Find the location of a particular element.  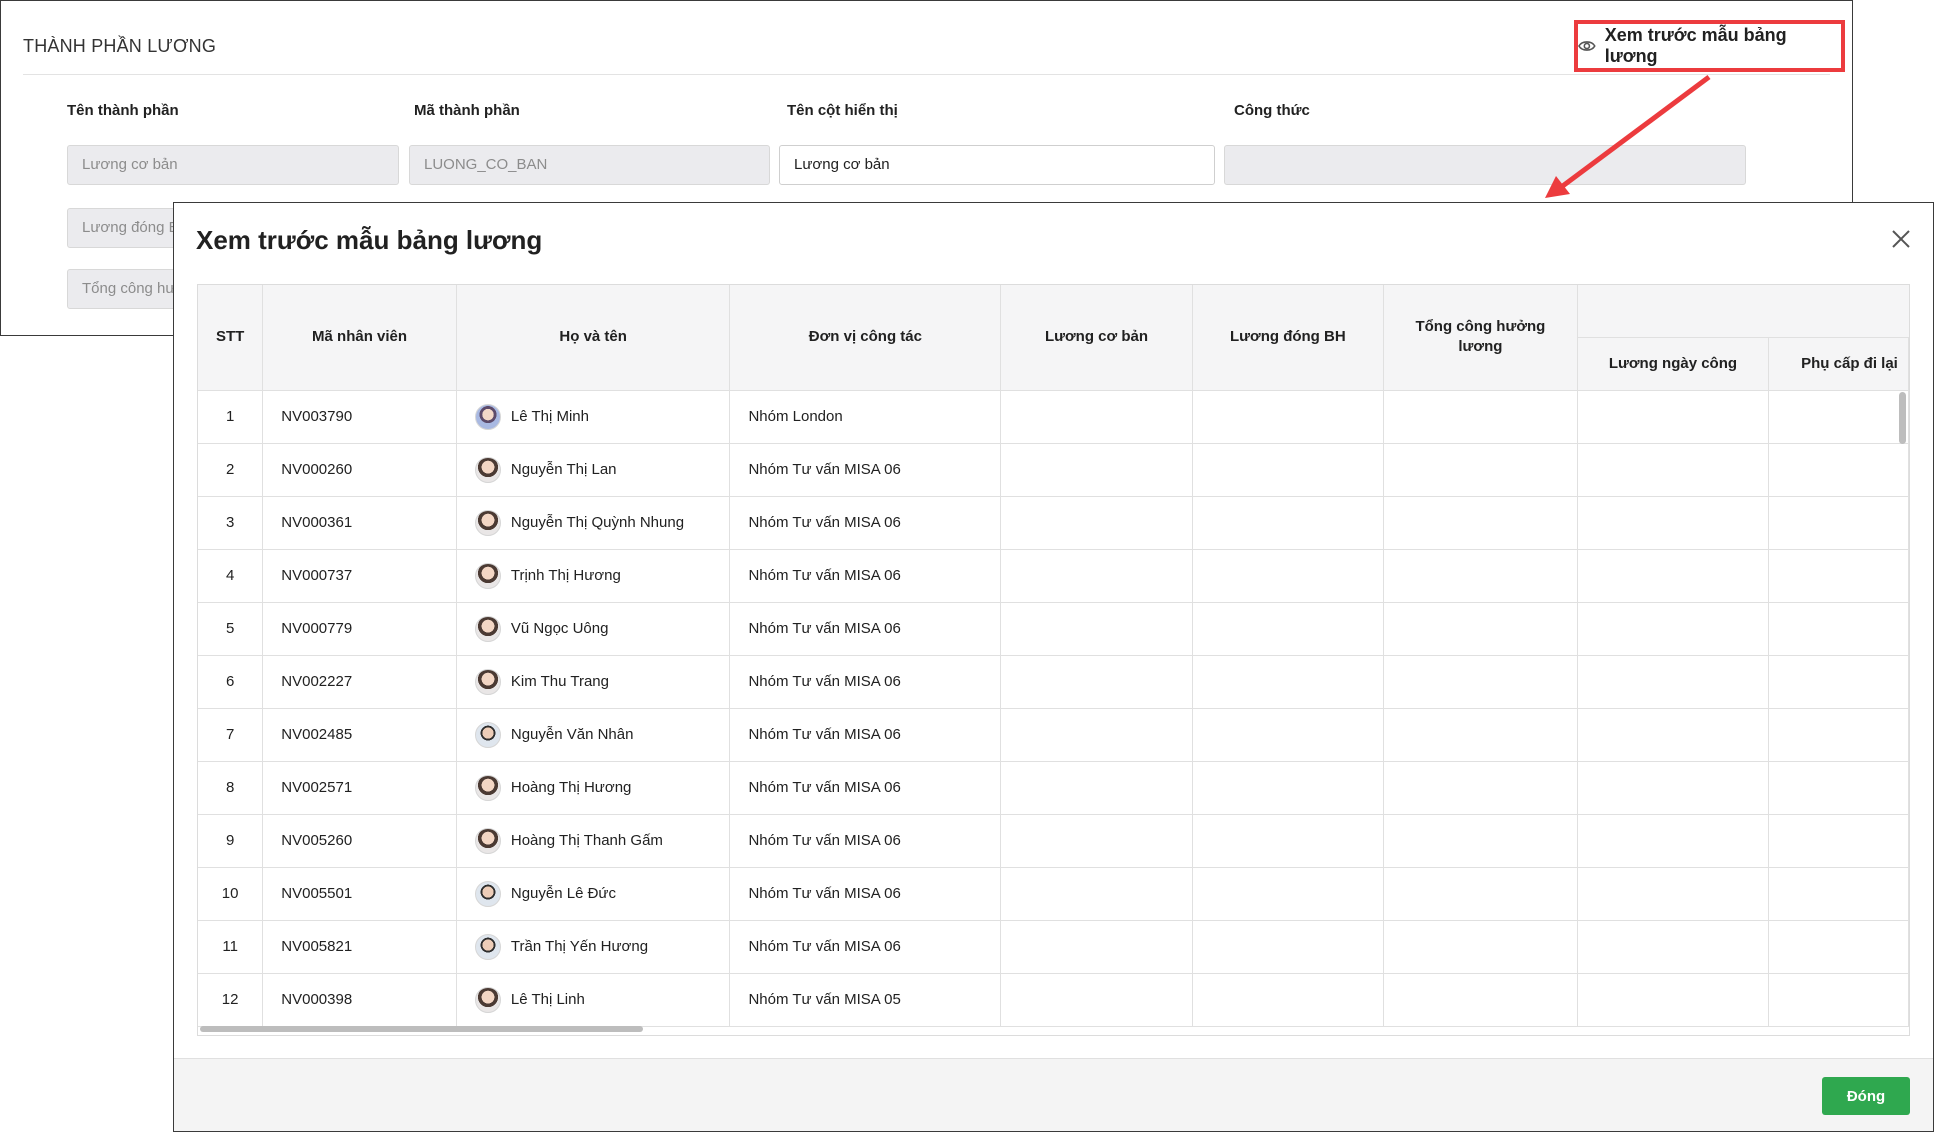

close-icon is located at coordinates (1901, 239).